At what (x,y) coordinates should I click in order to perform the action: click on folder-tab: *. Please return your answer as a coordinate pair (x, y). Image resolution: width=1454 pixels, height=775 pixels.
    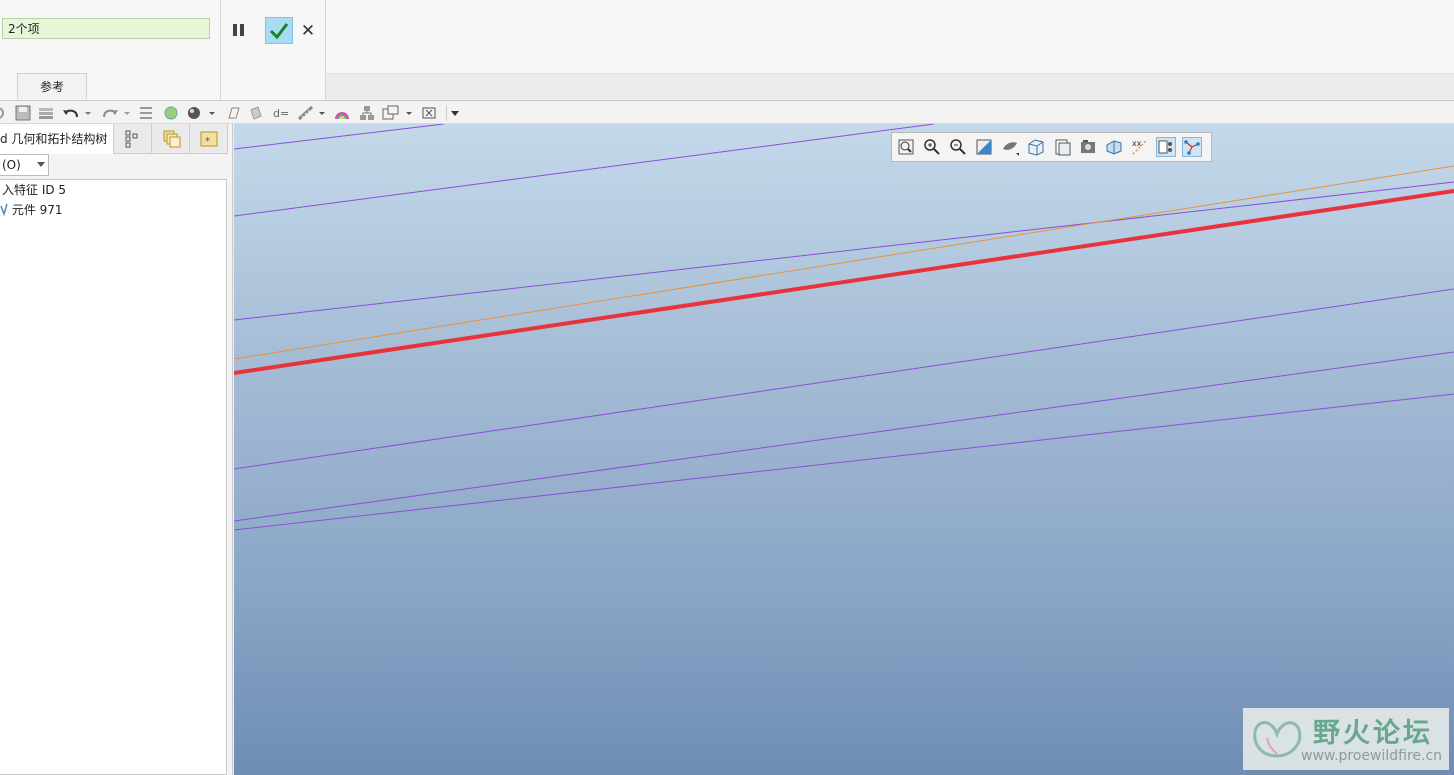
    Looking at the image, I should click on (209, 139).